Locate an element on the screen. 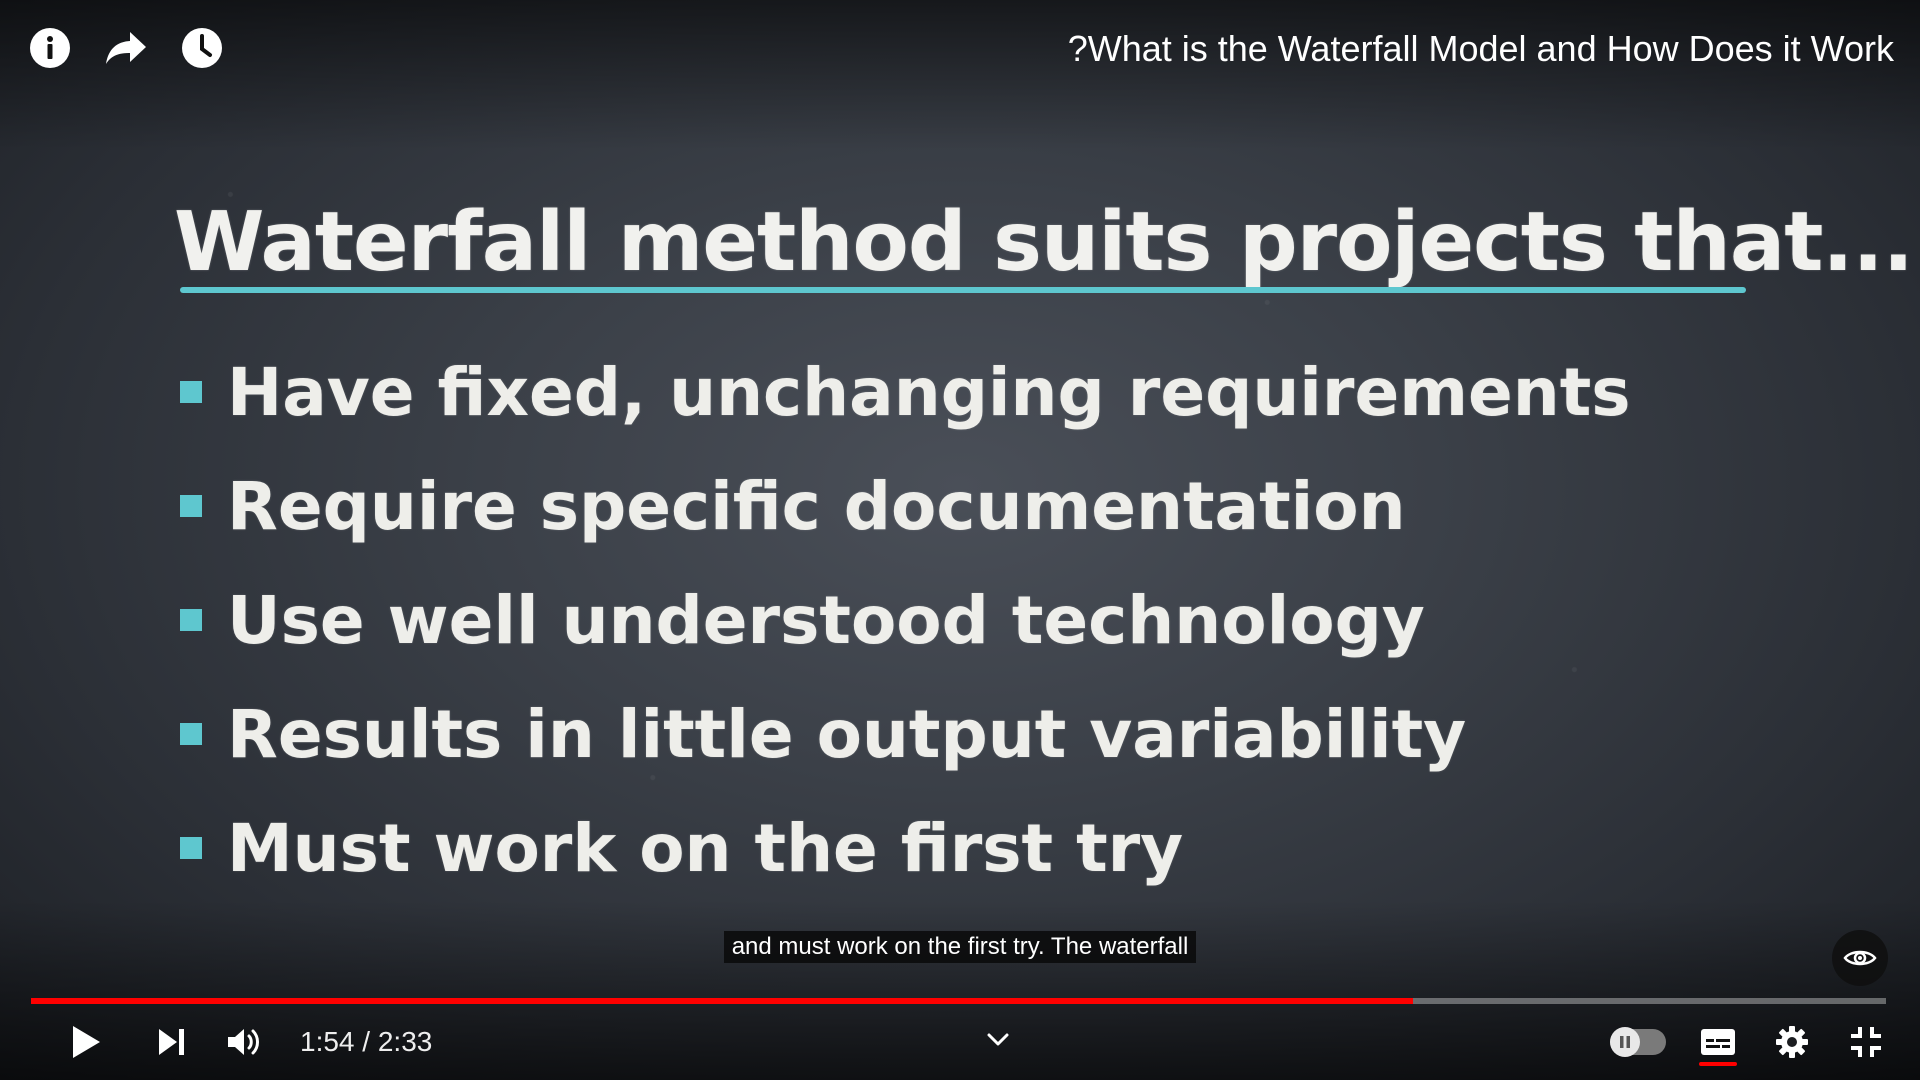 Image resolution: width=1920 pixels, height=1080 pixels. next-button is located at coordinates (172, 1042).